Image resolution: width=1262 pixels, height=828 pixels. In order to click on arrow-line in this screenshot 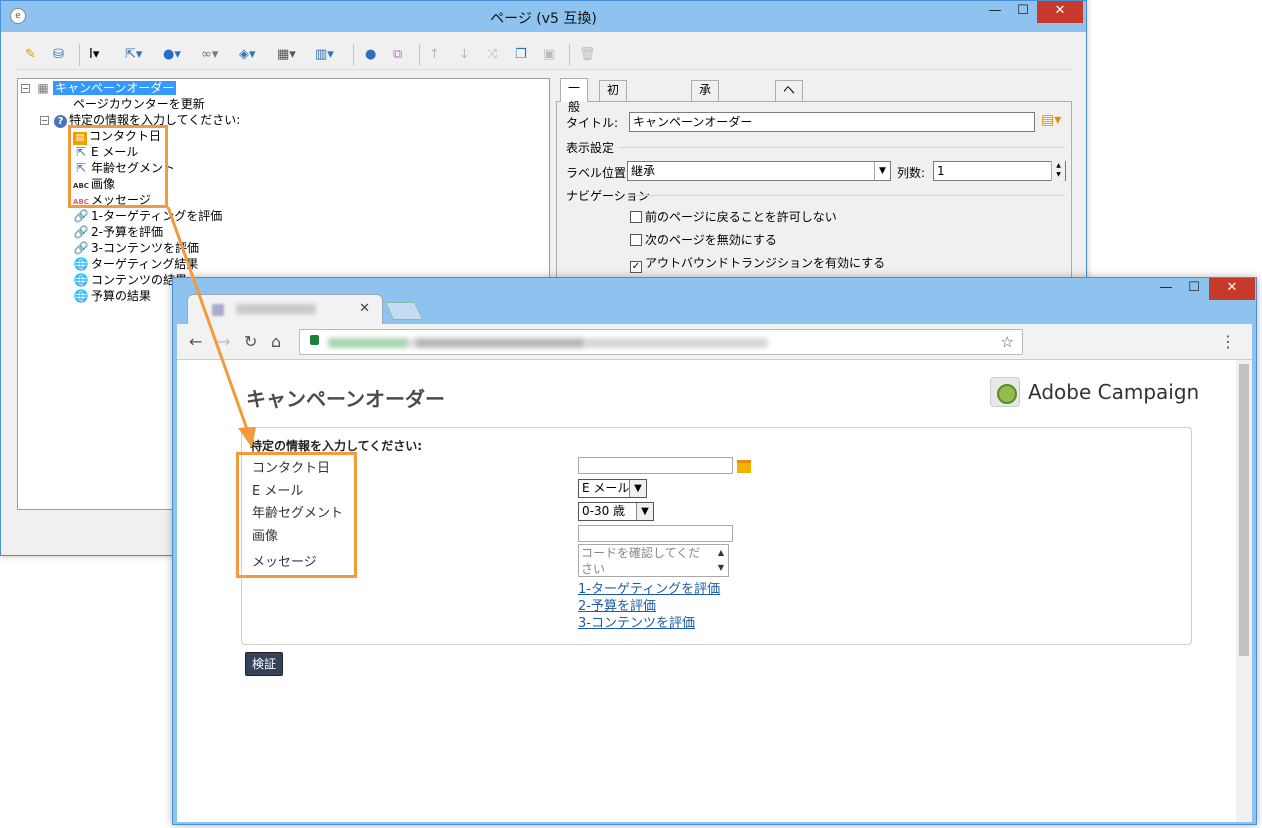, I will do `click(208, 319)`.